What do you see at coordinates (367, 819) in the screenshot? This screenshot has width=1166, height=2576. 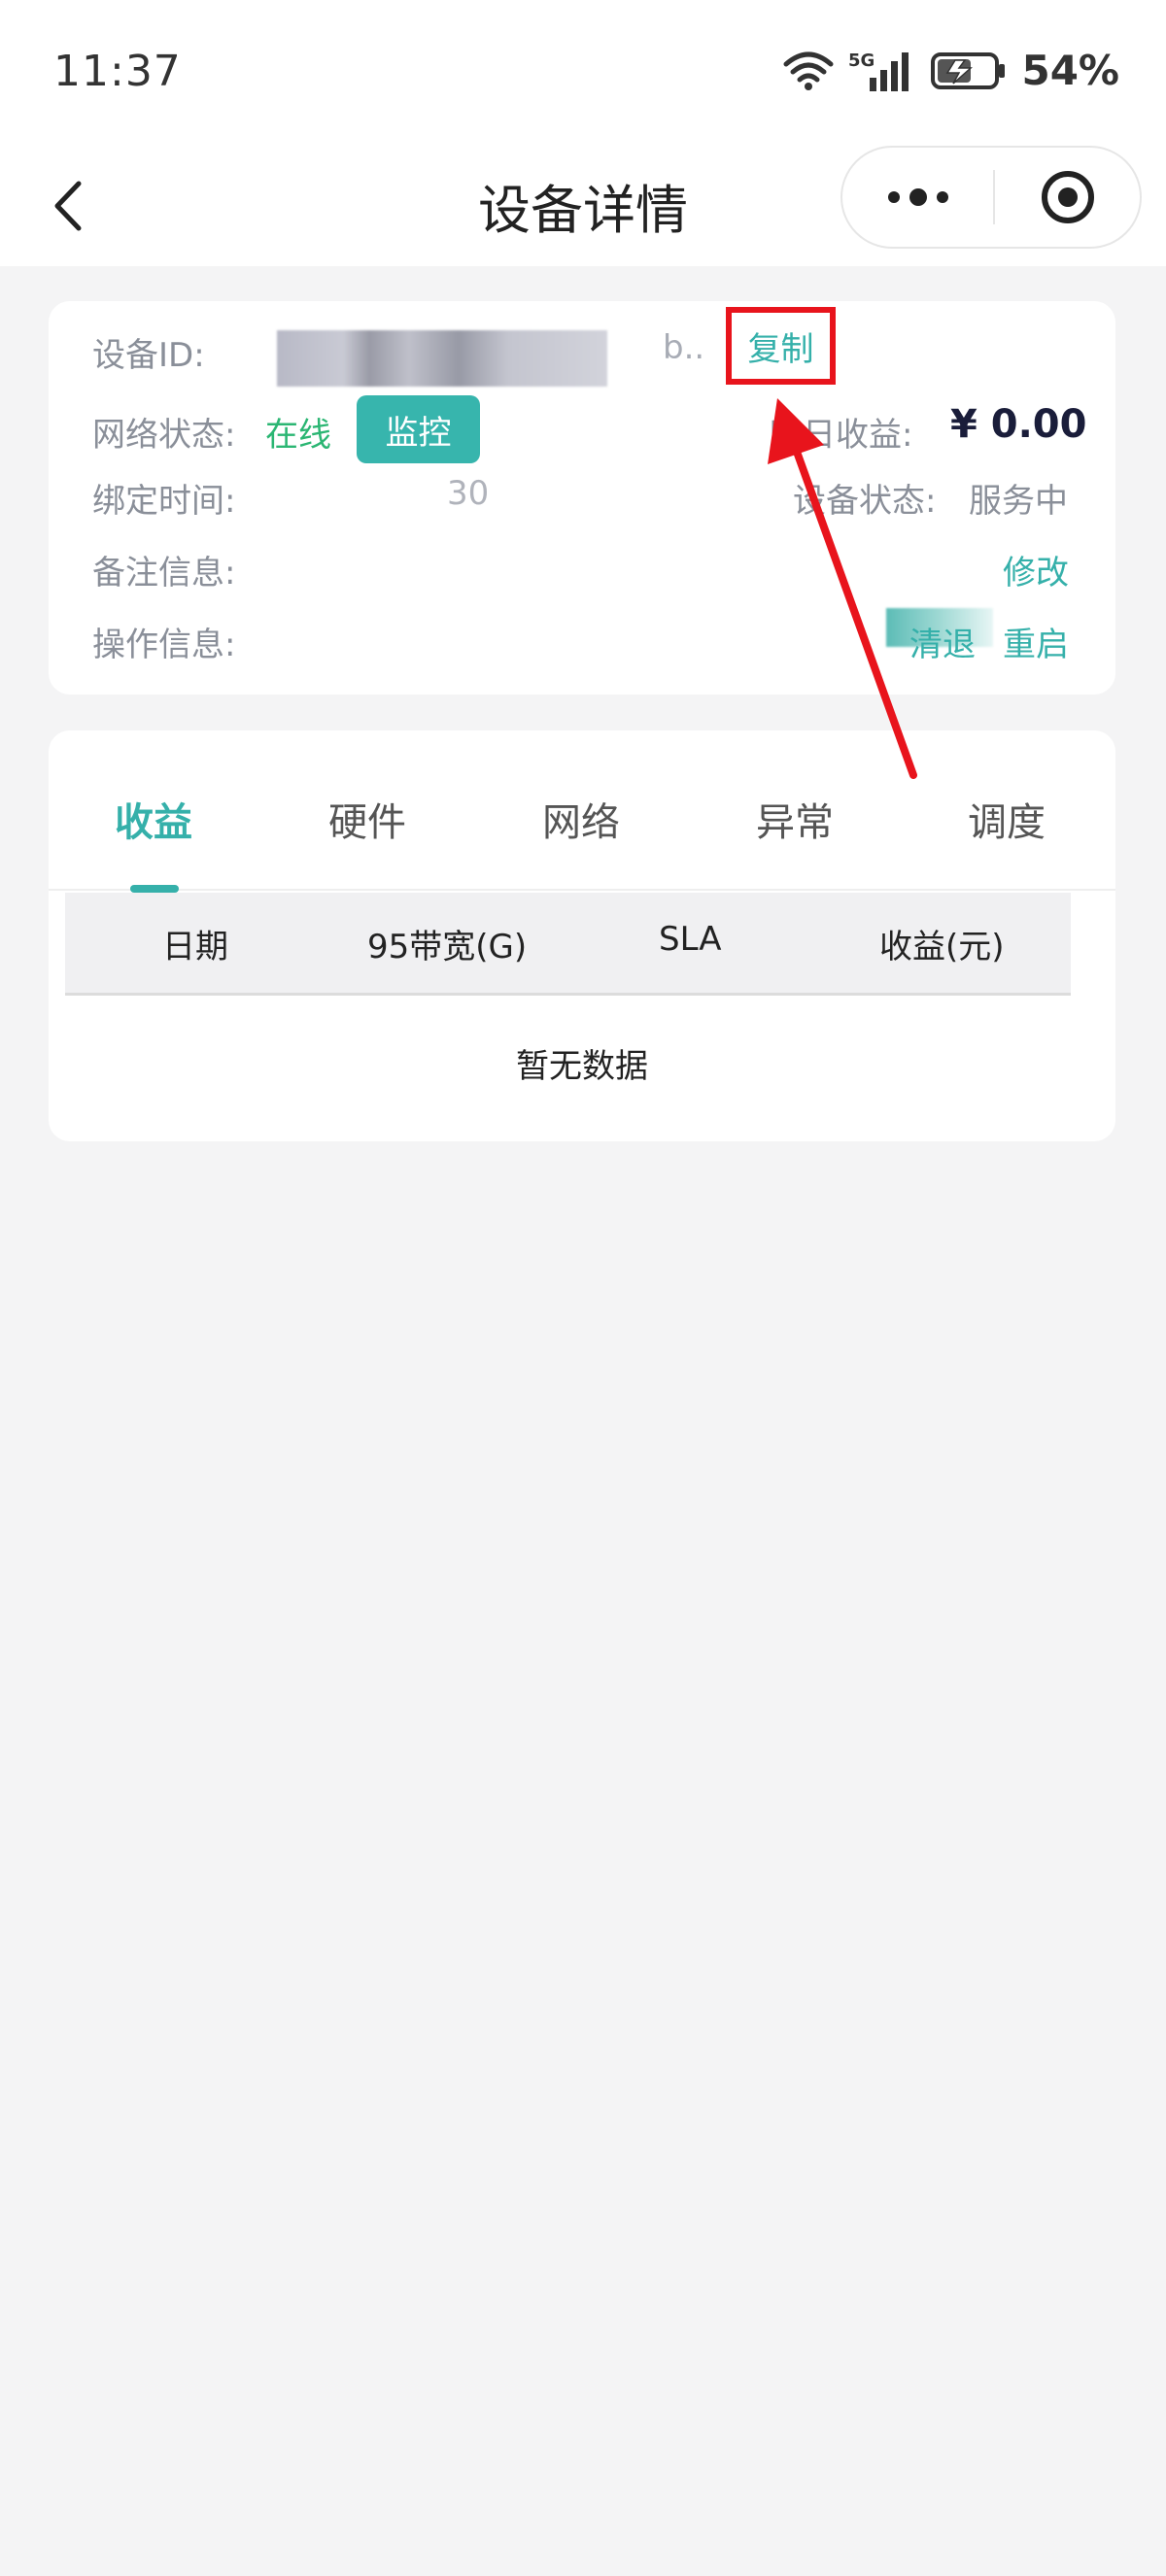 I see `tab-hardware: 硬件` at bounding box center [367, 819].